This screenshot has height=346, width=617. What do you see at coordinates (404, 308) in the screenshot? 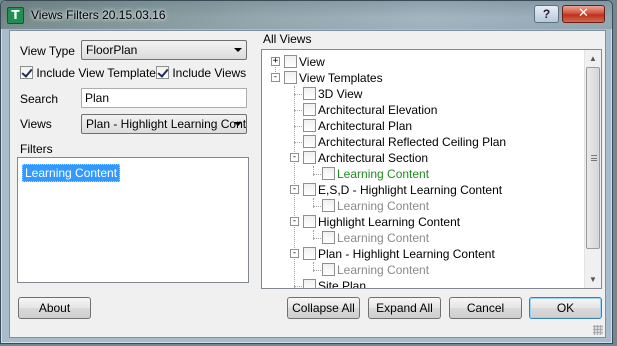
I see `expand-all-button: Expand All` at bounding box center [404, 308].